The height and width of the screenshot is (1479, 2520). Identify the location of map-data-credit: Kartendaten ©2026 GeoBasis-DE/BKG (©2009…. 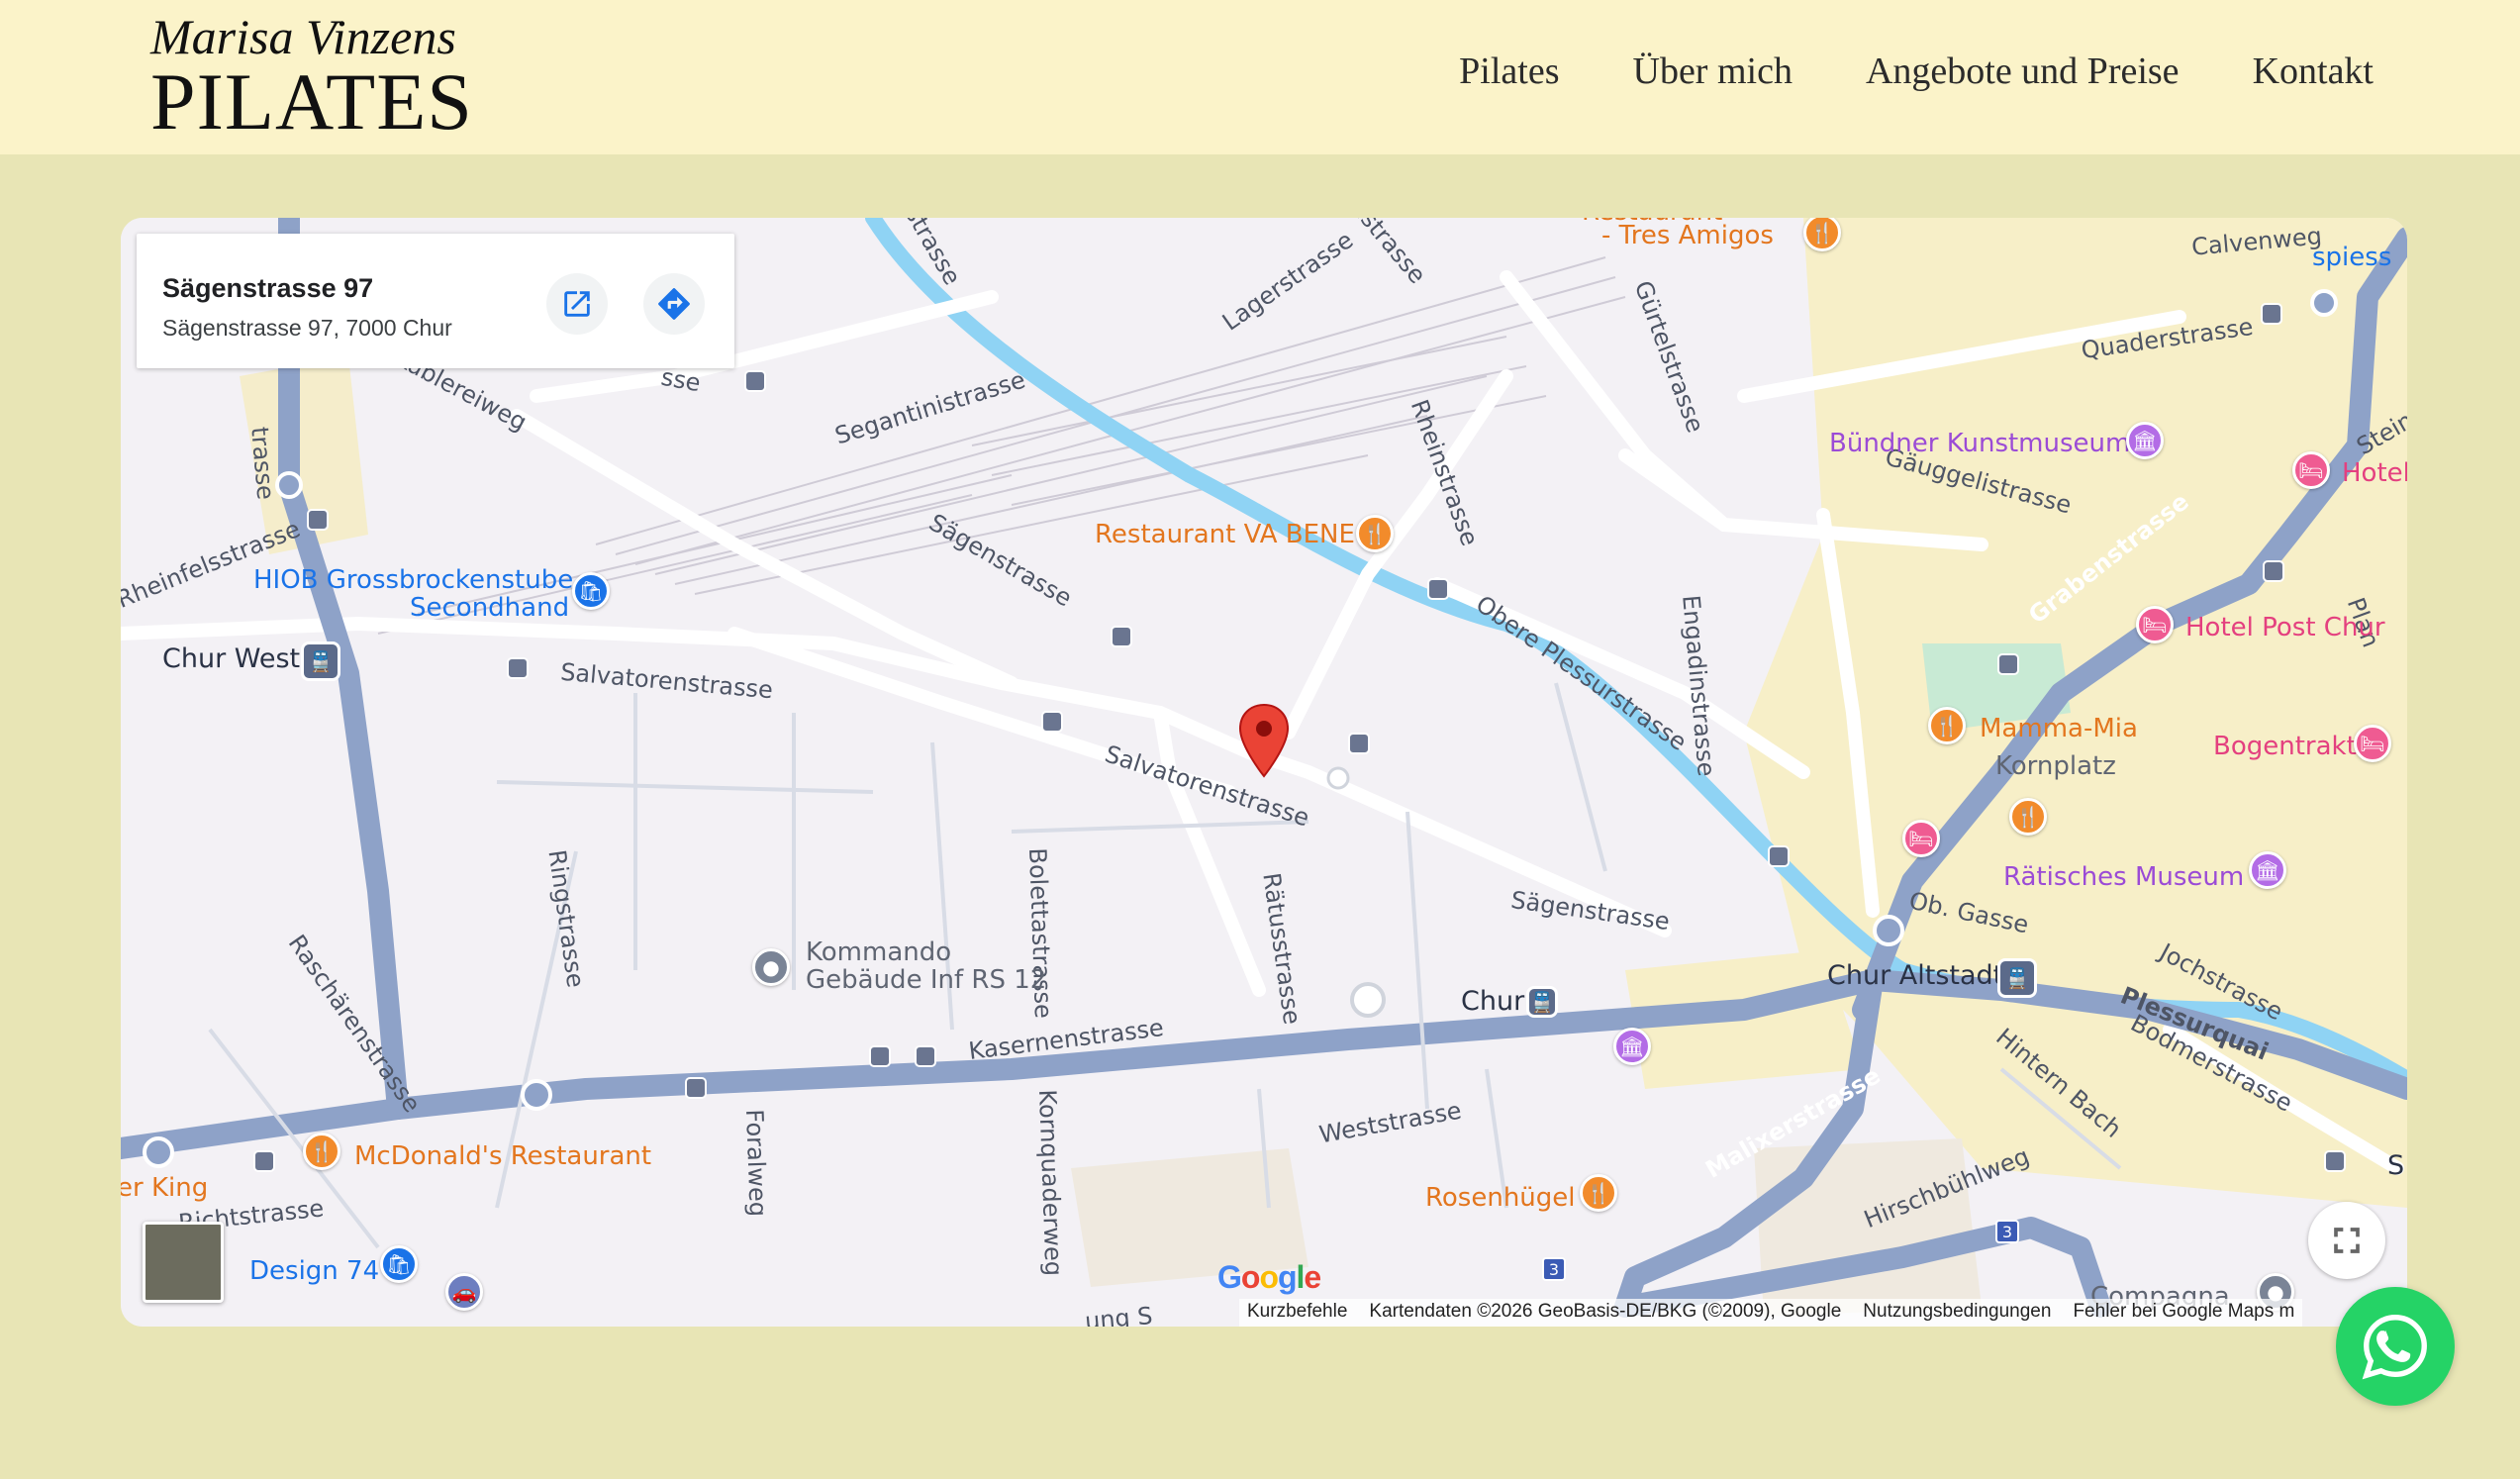
(1605, 1311).